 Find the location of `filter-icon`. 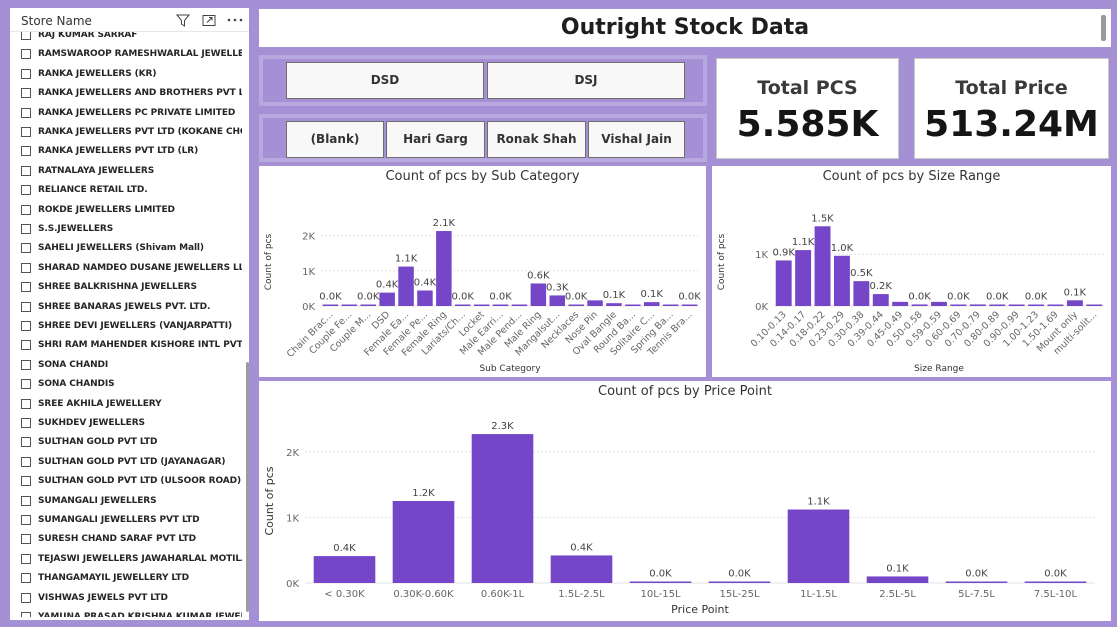

filter-icon is located at coordinates (183, 20).